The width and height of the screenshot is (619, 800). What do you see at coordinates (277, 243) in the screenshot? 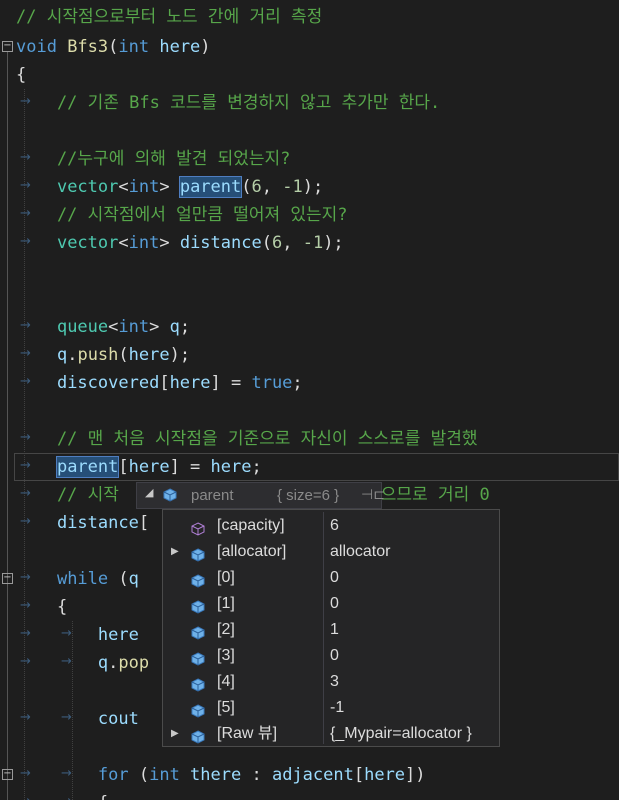
I see `code-token: 6` at bounding box center [277, 243].